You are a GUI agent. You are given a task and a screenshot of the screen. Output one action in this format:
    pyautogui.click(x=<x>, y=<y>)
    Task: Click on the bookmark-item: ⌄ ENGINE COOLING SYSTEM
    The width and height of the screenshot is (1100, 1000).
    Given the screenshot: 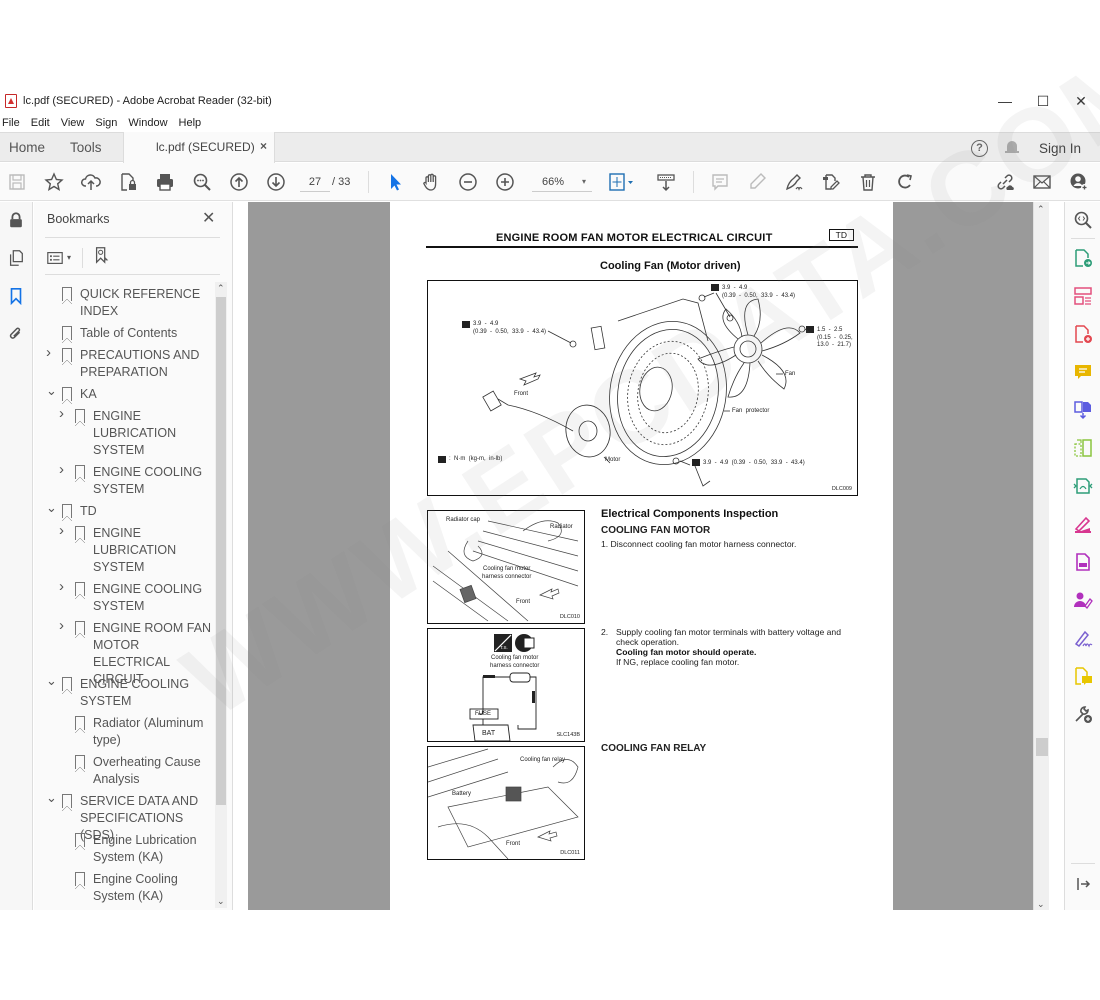 What is the action you would take?
    pyautogui.click(x=124, y=691)
    